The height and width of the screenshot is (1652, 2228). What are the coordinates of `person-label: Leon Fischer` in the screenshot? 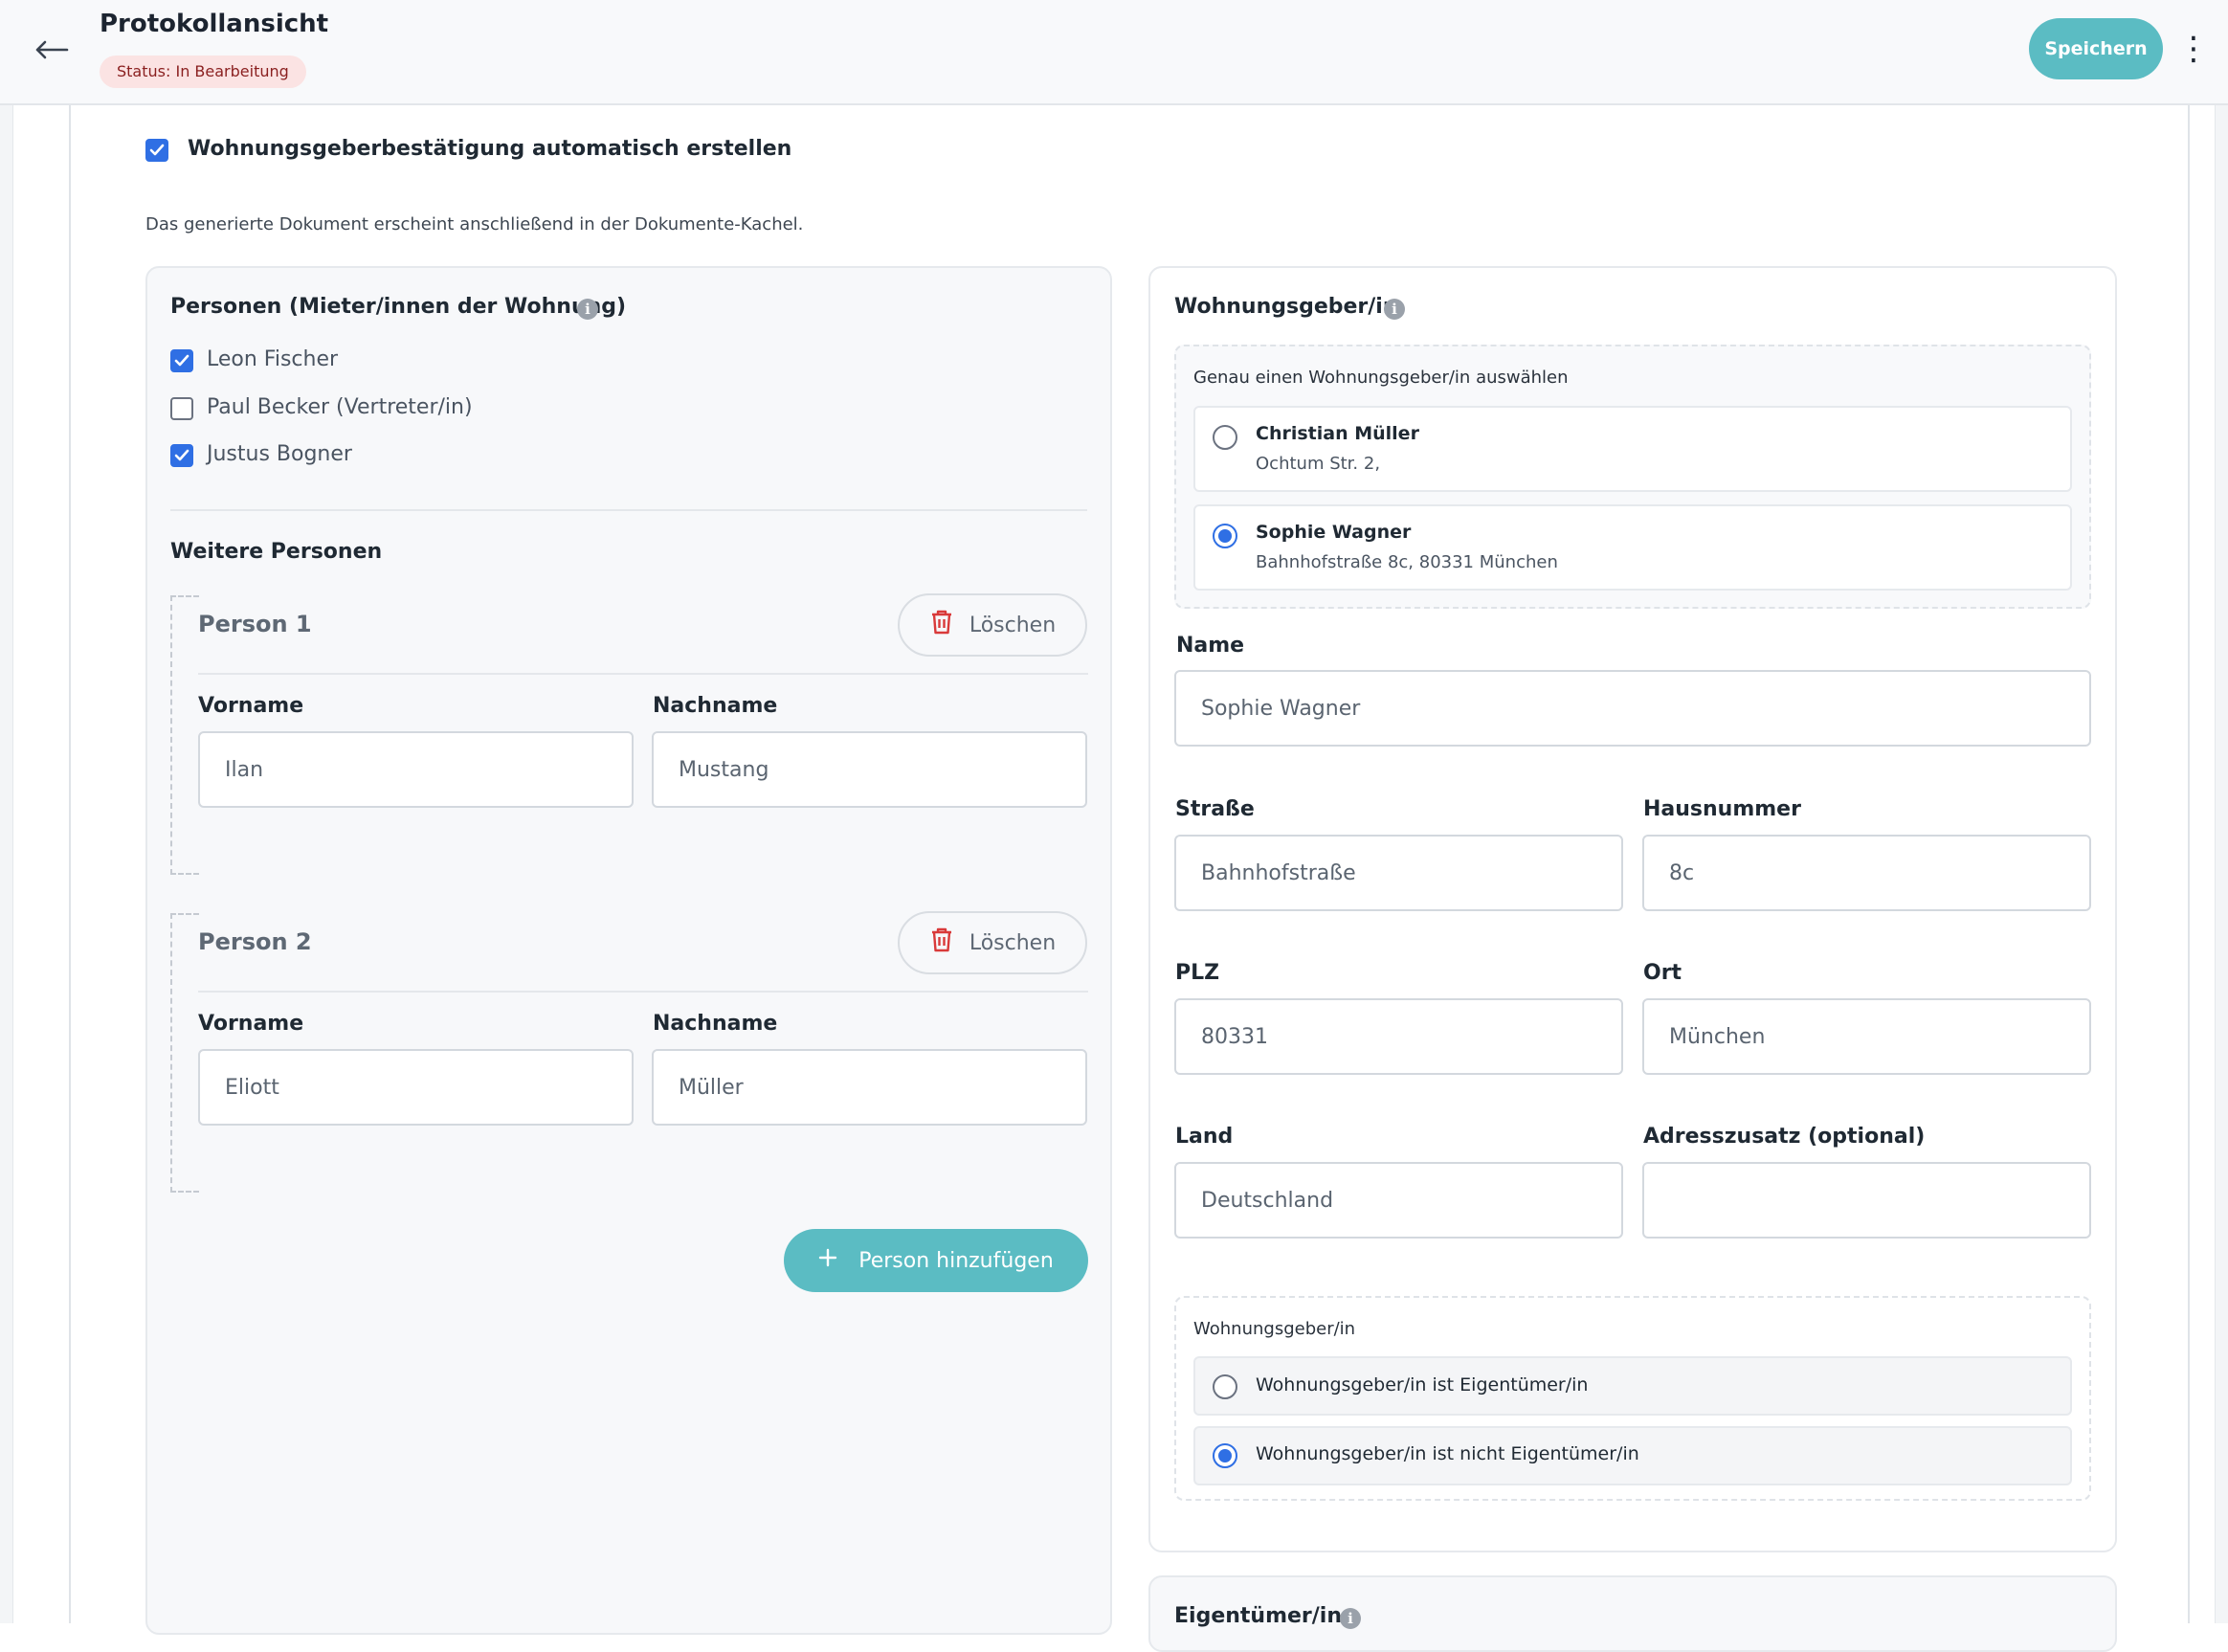 It's located at (273, 359).